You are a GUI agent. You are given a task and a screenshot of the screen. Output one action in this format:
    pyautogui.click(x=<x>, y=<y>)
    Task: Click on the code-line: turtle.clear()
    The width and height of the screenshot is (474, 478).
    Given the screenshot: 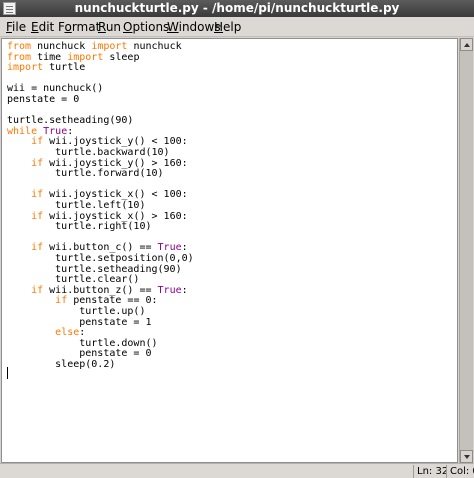 What is the action you would take?
    pyautogui.click(x=73, y=279)
    